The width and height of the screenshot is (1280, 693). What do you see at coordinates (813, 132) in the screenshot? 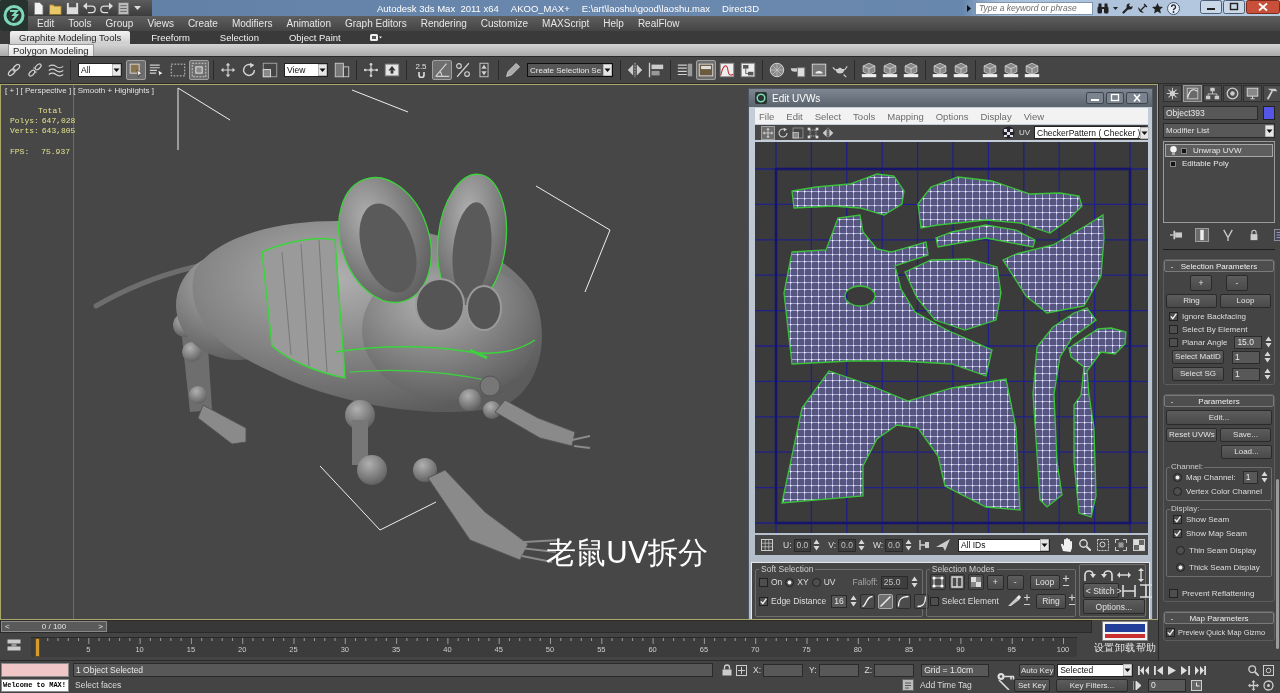
I see `corner-handles-icon` at bounding box center [813, 132].